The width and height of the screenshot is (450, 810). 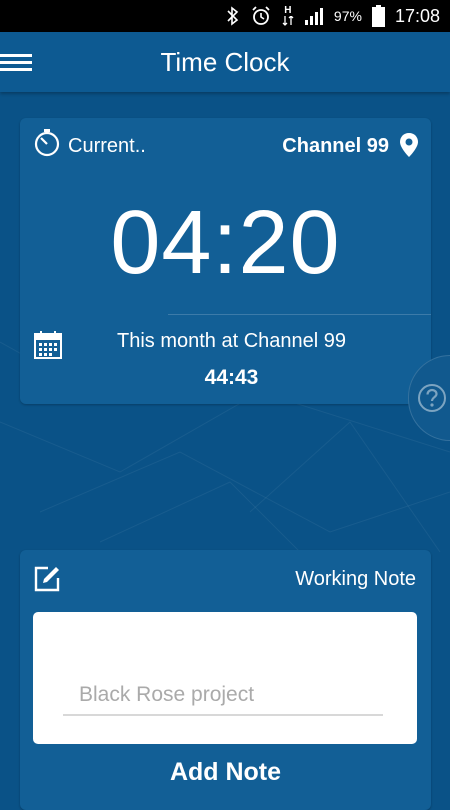 I want to click on data-arrows-icon: H, so click(x=288, y=16).